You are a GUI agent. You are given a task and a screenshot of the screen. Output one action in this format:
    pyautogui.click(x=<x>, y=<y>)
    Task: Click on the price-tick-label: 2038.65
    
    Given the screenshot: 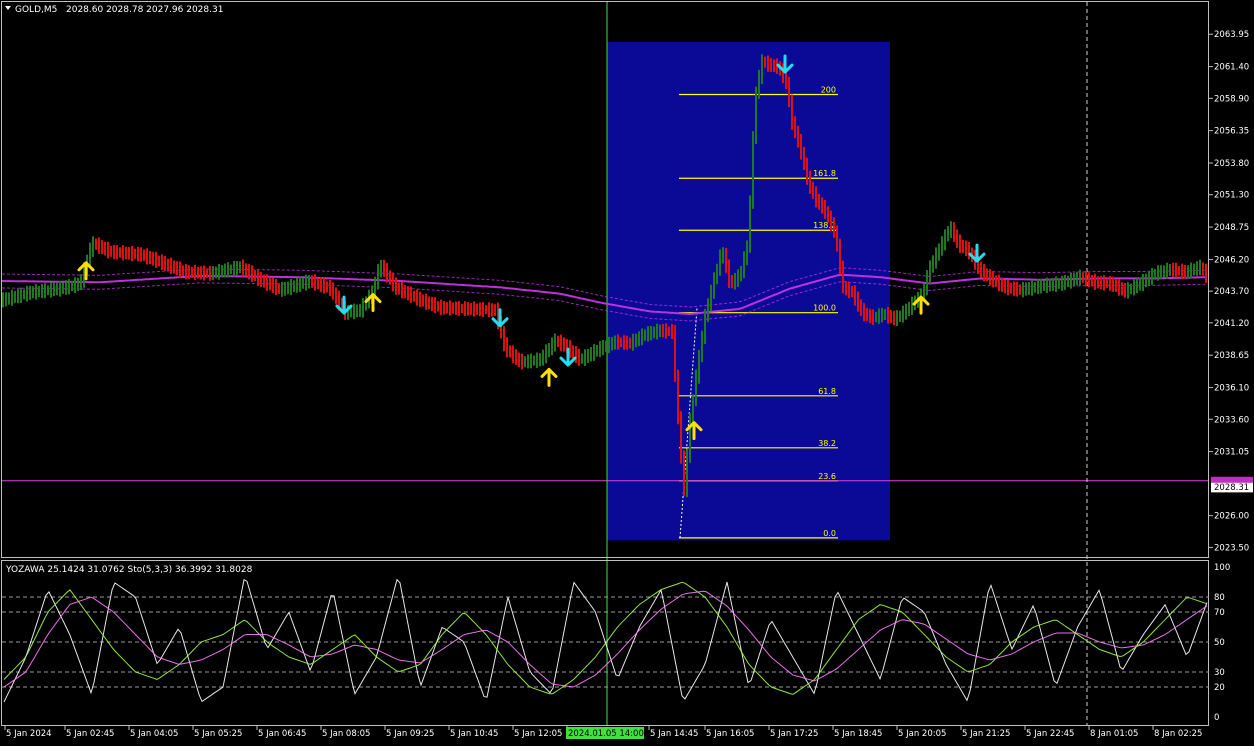 What is the action you would take?
    pyautogui.click(x=1231, y=356)
    